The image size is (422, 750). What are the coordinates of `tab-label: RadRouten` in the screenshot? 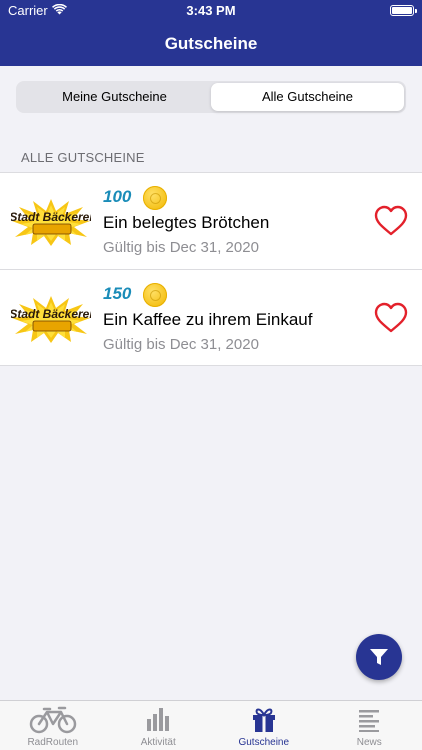 It's located at (53, 742).